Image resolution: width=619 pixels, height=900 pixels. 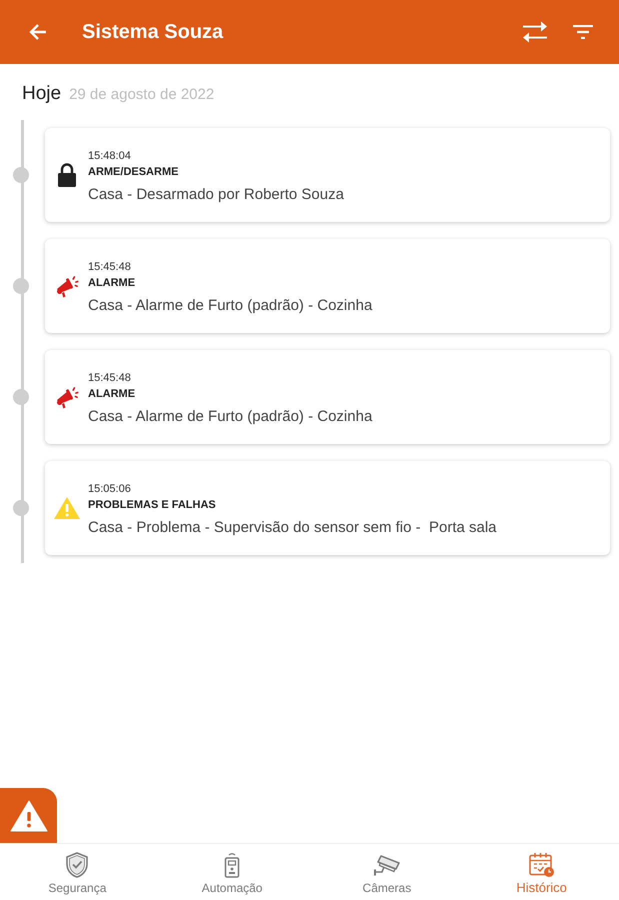 What do you see at coordinates (38, 32) in the screenshot?
I see `back-arrow-icon` at bounding box center [38, 32].